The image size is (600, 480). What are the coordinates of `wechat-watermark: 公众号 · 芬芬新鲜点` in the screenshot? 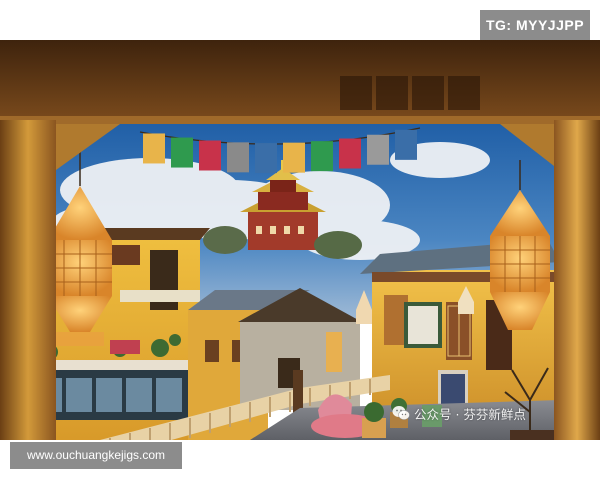 It's located at (459, 413).